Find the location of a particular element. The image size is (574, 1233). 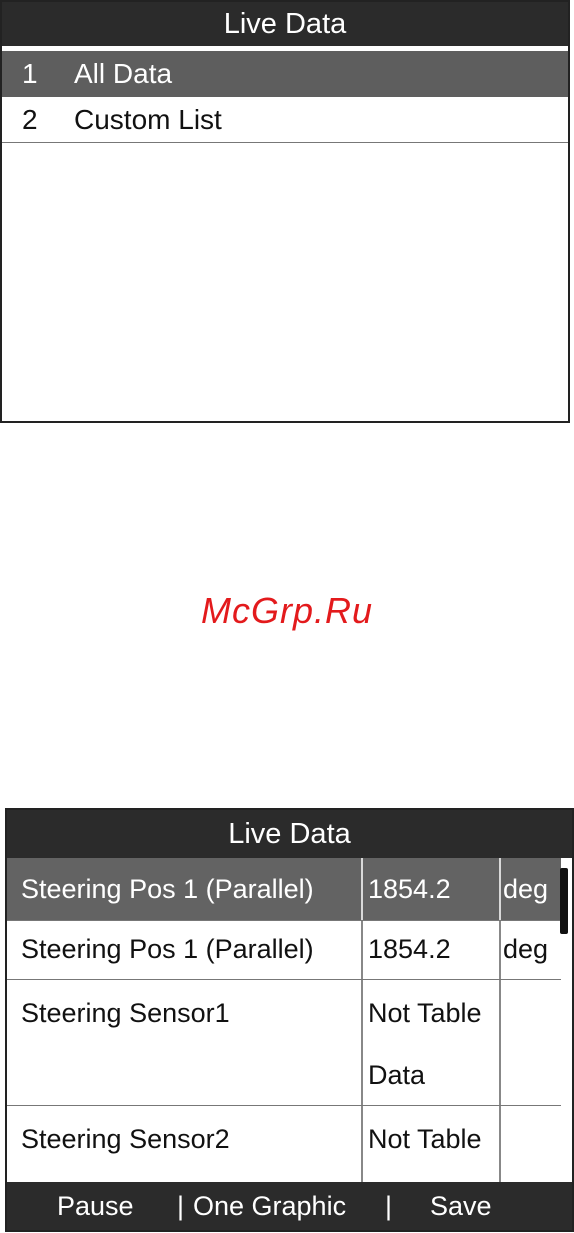

menu-item-number: 2 is located at coordinates (30, 119).